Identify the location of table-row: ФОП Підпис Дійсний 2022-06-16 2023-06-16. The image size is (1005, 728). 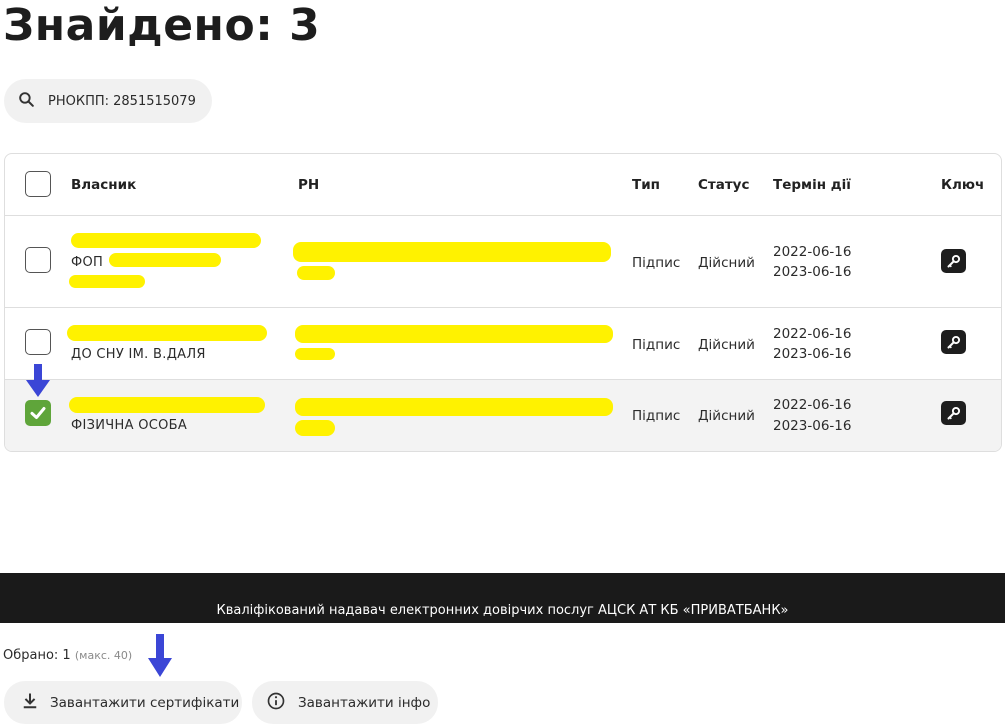
(503, 262).